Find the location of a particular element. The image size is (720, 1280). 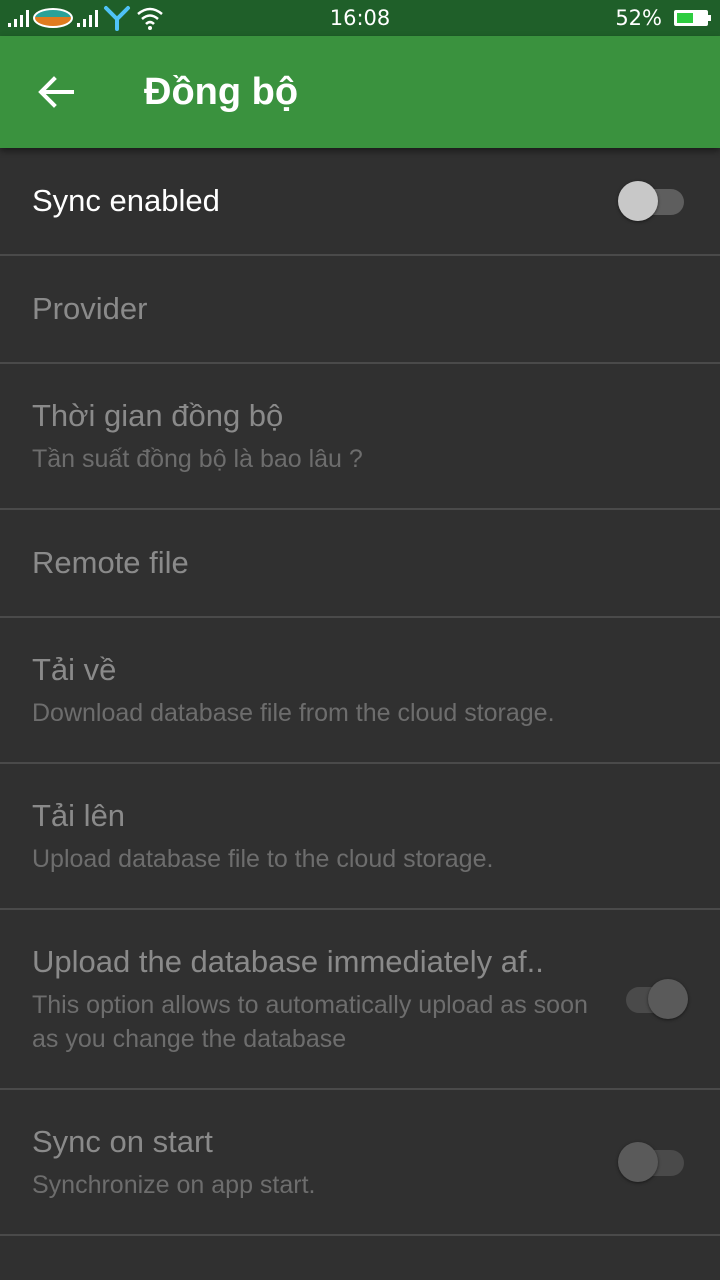

setting-summary: Synchronize on app start. is located at coordinates (174, 1185).